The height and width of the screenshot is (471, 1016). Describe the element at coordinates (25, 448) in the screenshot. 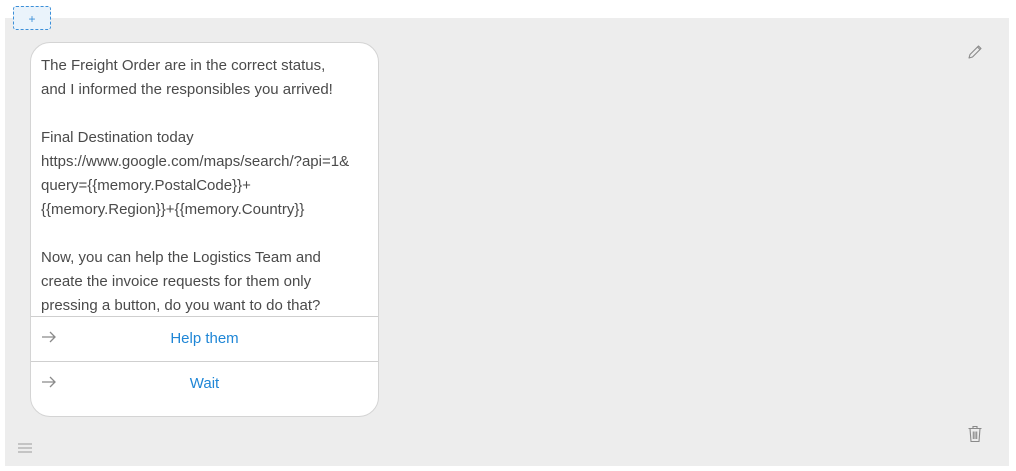

I see `drag-handle-icon` at that location.